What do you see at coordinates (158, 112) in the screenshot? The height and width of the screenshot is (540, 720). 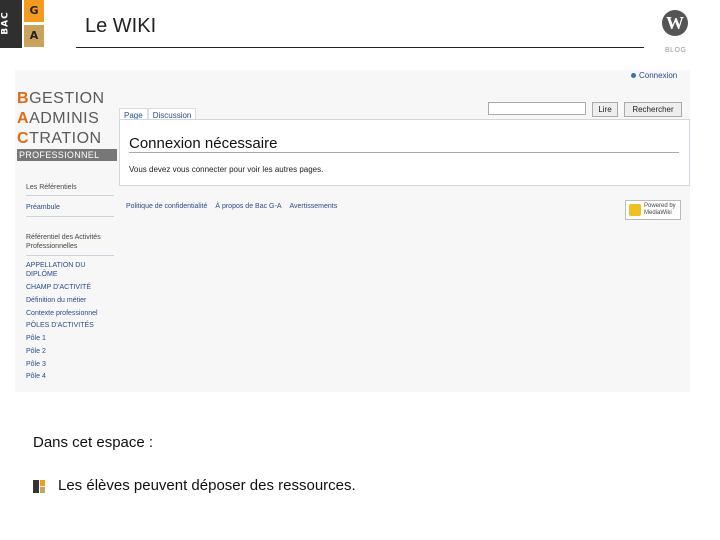 I see `wiki-tabs: Page Discussion` at bounding box center [158, 112].